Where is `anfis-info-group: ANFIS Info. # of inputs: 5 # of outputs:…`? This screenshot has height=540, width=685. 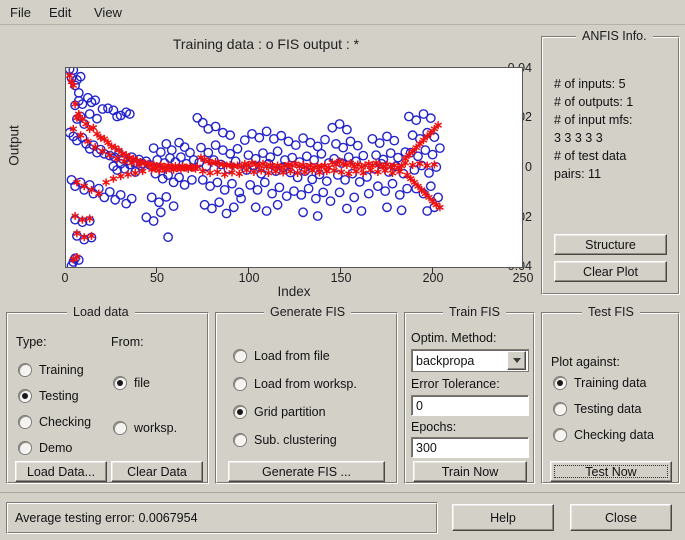 anfis-info-group: ANFIS Info. # of inputs: 5 # of outputs:… is located at coordinates (610, 162).